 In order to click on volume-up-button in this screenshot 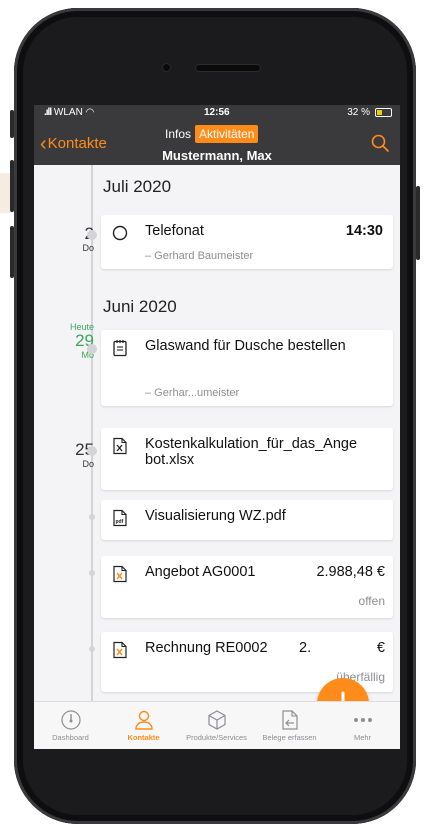, I will do `click(12, 186)`.